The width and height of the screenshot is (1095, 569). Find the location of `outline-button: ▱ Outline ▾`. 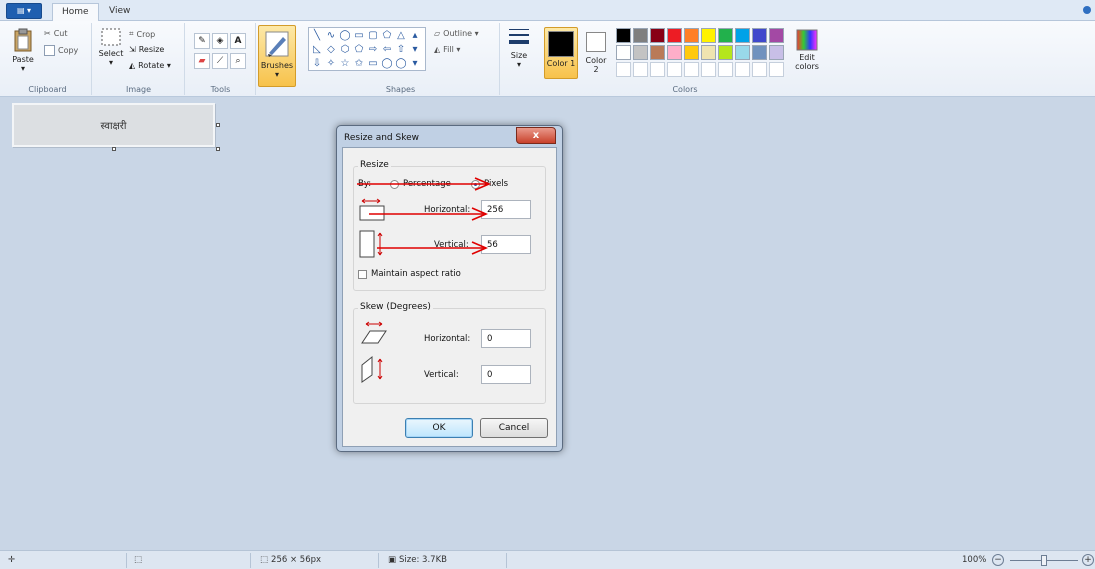

outline-button: ▱ Outline ▾ is located at coordinates (456, 33).